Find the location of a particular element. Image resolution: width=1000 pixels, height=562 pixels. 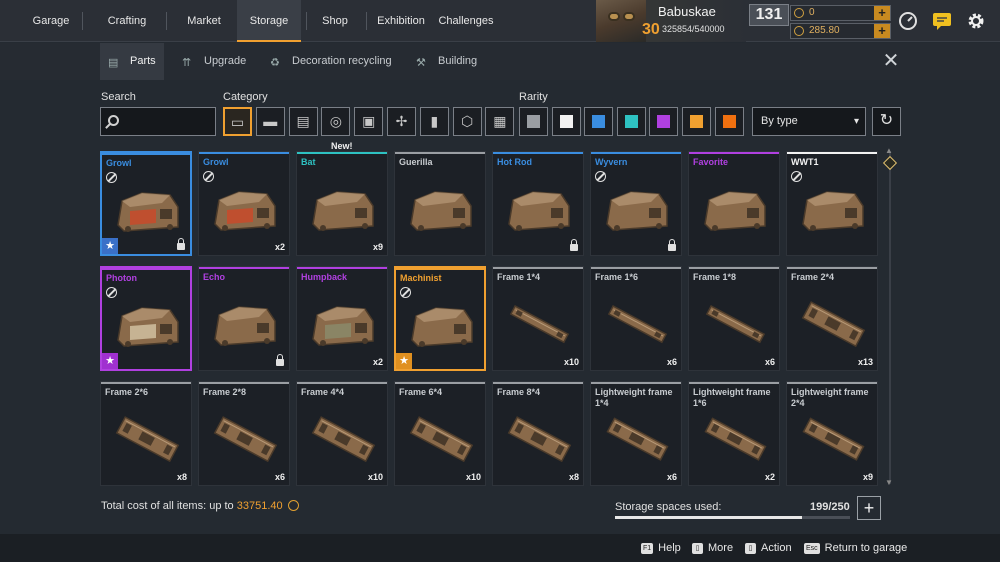

all-icon: ▦ is located at coordinates (500, 121).